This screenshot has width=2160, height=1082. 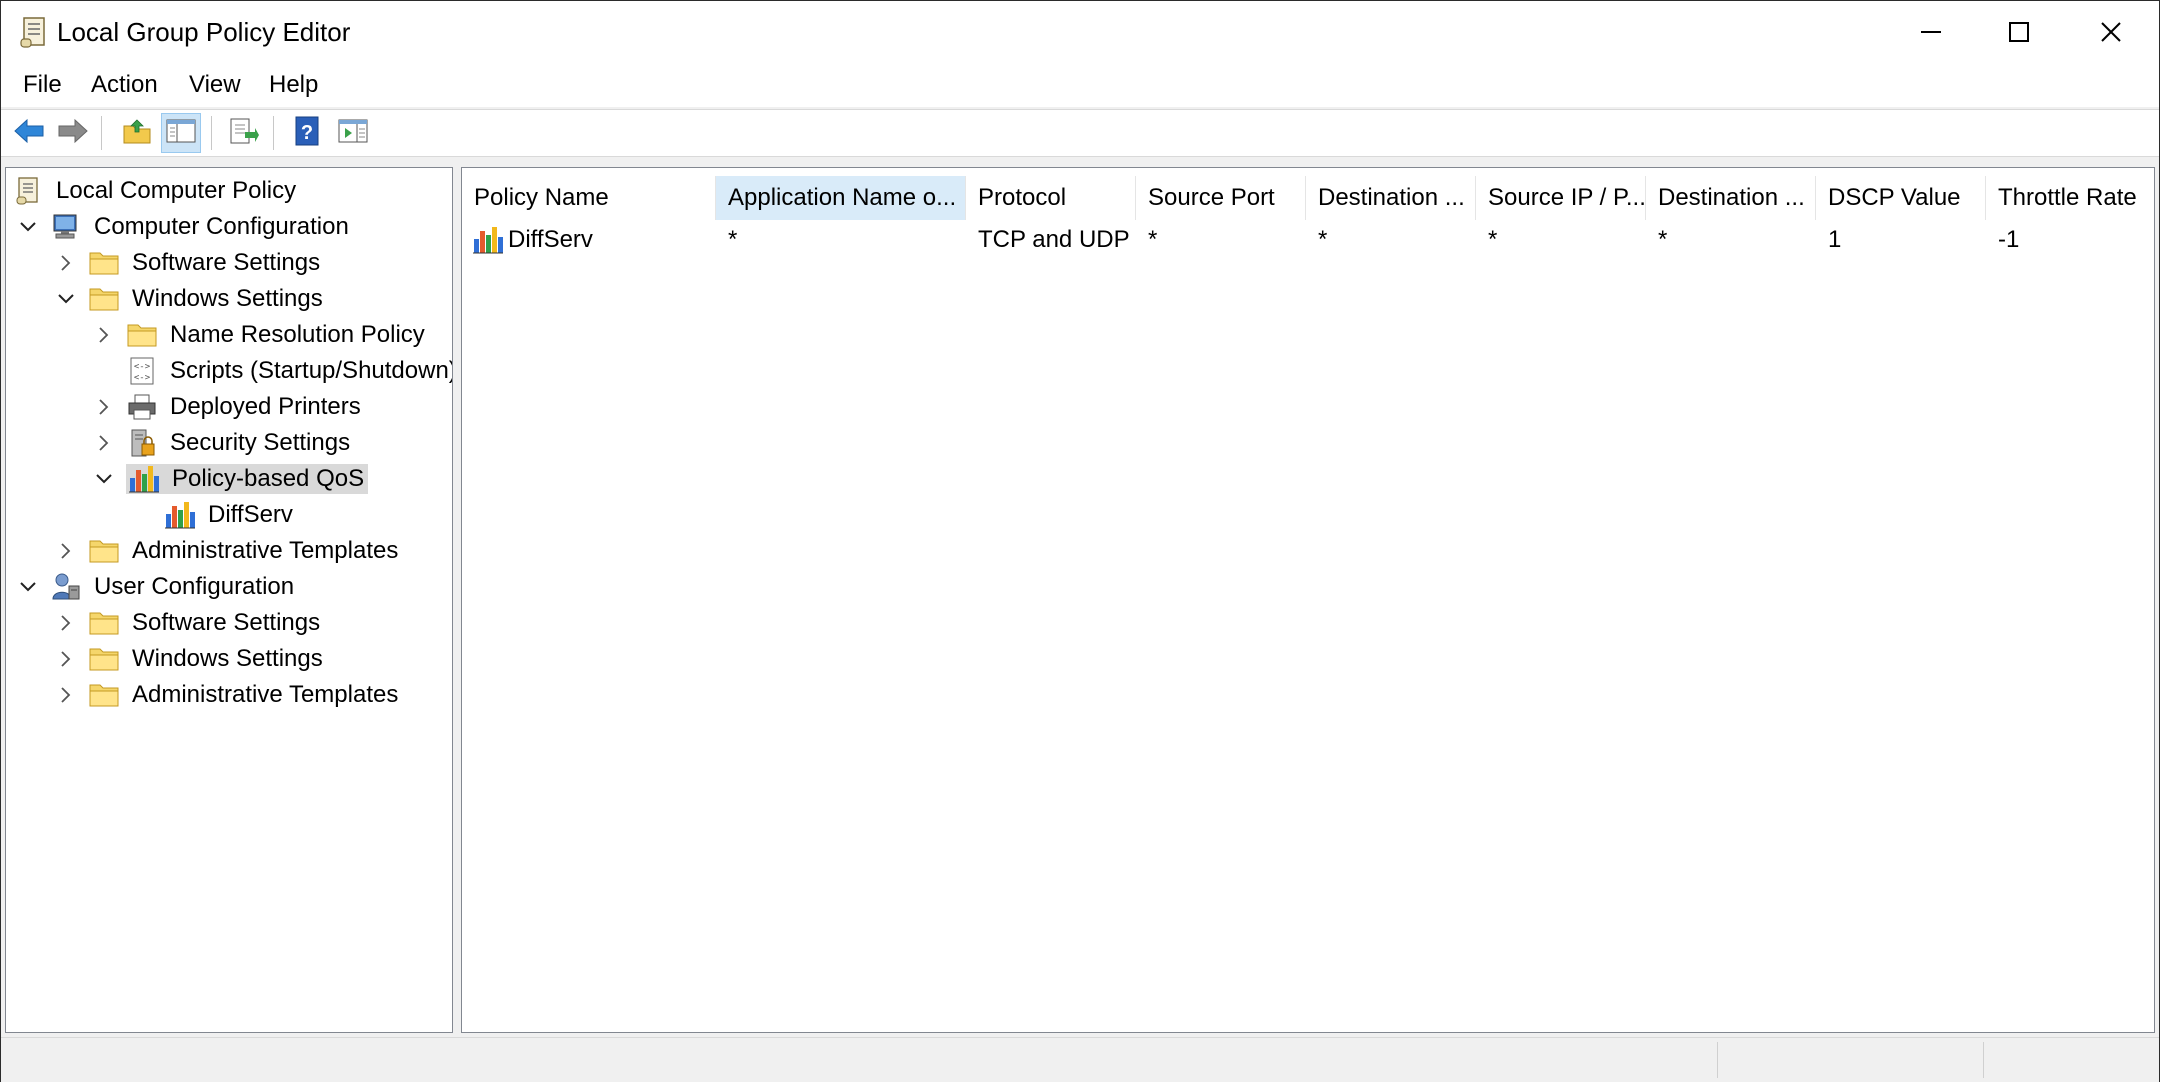 I want to click on cell-destination-ip: *, so click(x=1663, y=239).